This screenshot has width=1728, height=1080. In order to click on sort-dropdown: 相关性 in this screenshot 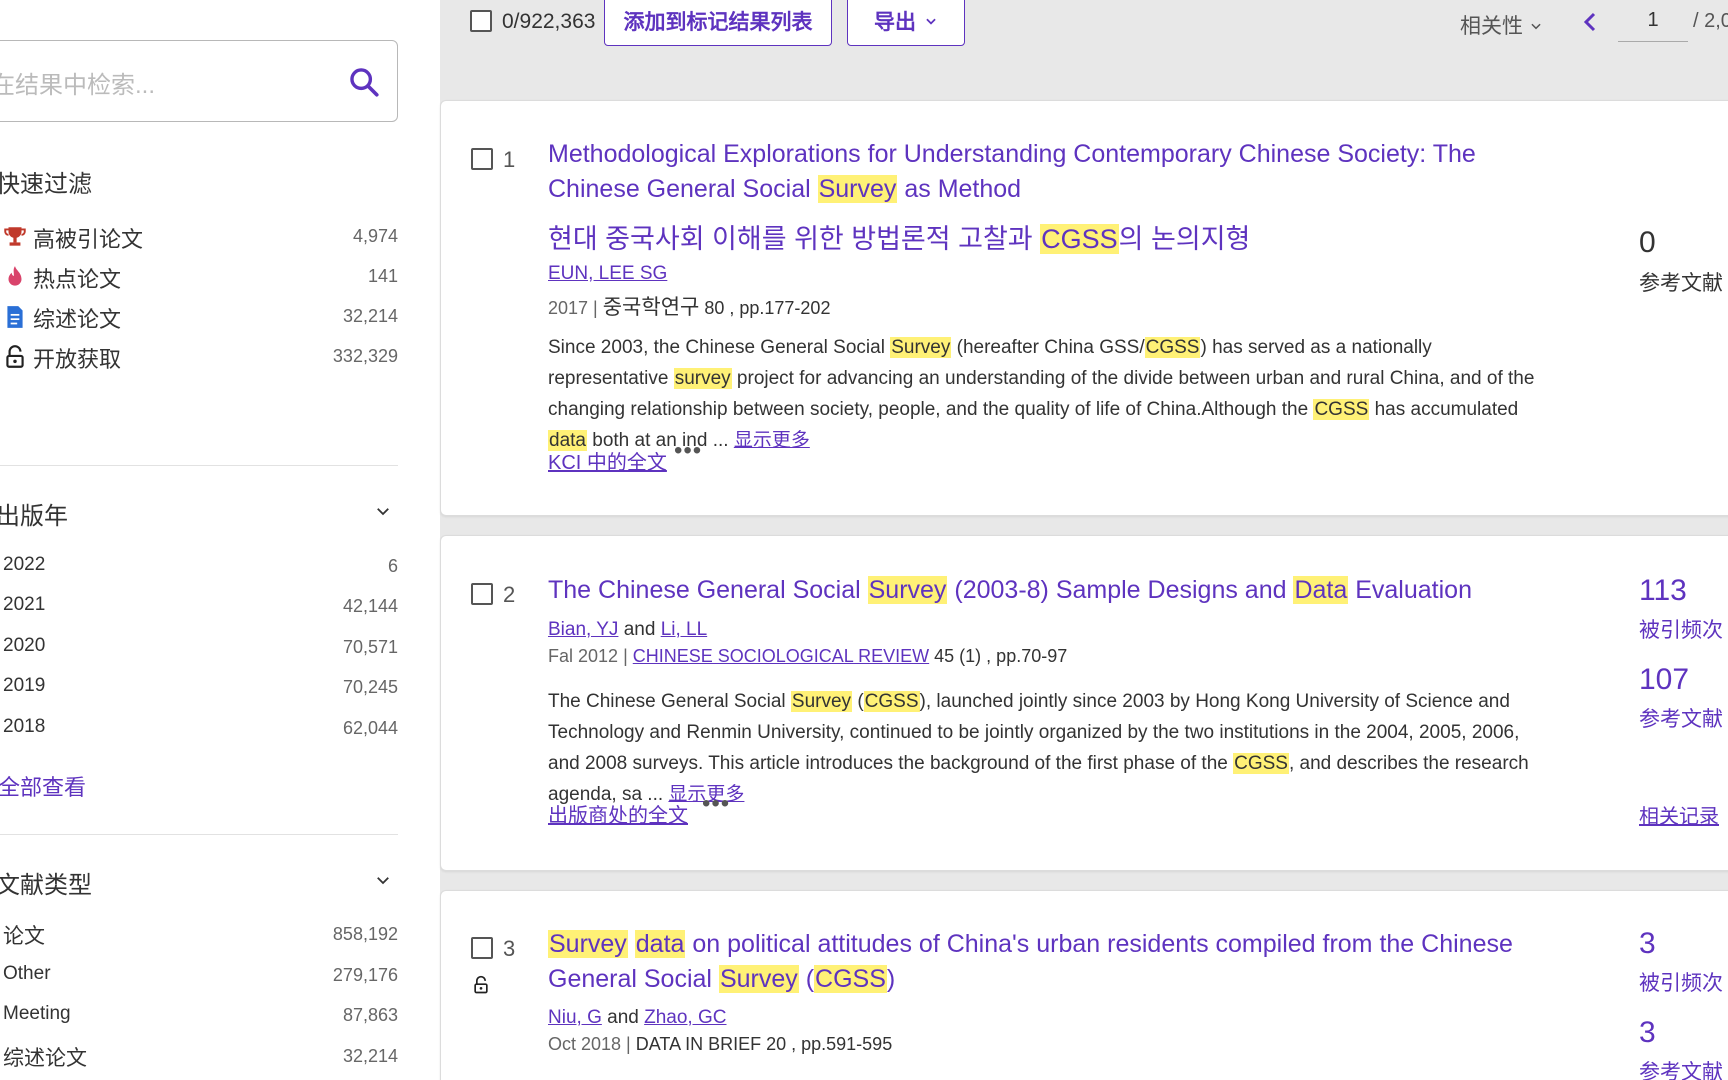, I will do `click(1501, 25)`.